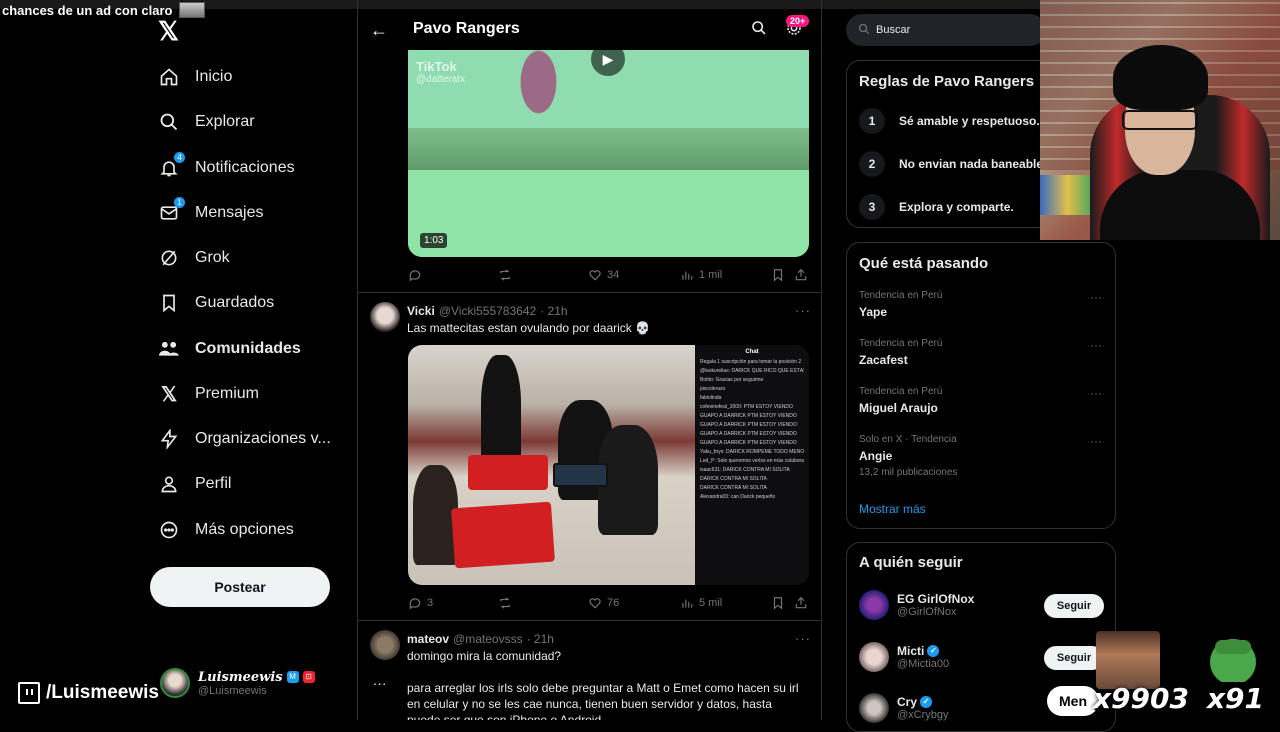 The width and height of the screenshot is (1280, 732). Describe the element at coordinates (29, 693) in the screenshot. I see `twitch-icon` at that location.